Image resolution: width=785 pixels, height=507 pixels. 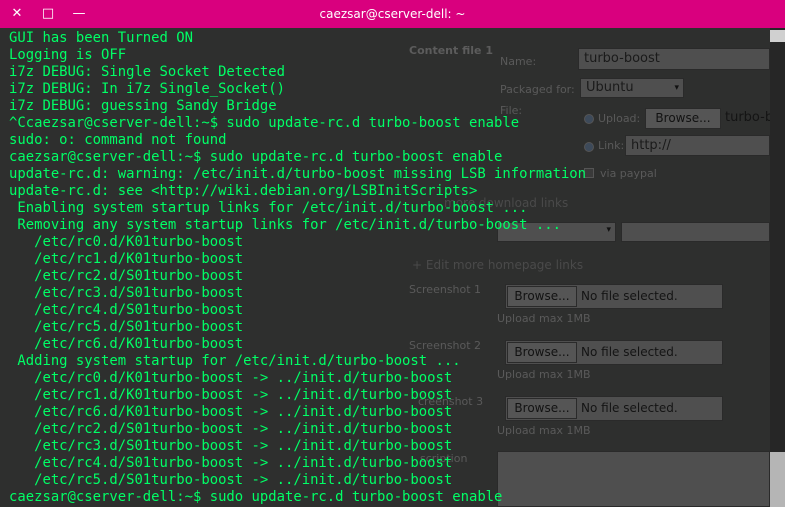 What do you see at coordinates (126, 327) in the screenshot?
I see `terminal-line: /etc/rc5.d/S01turbo-boost` at bounding box center [126, 327].